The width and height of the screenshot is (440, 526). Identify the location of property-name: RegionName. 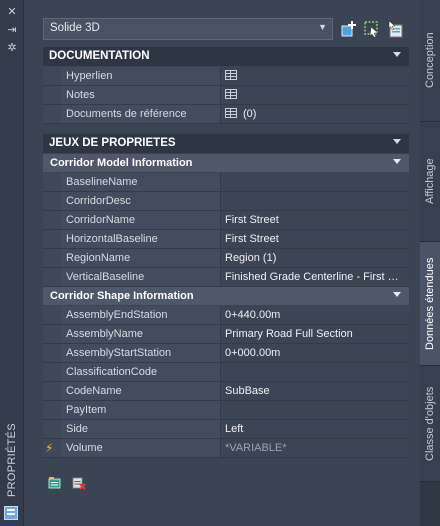
(141, 258).